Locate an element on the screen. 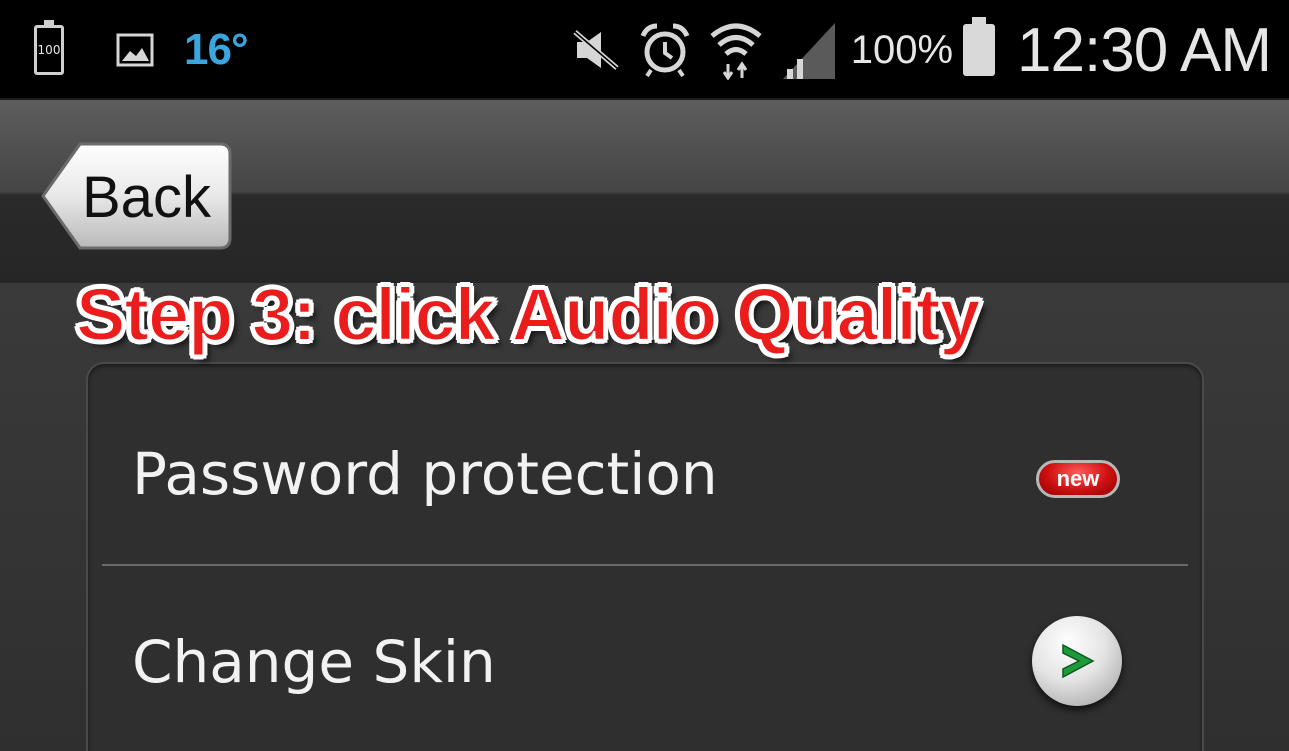 Image resolution: width=1289 pixels, height=751 pixels. settings-item-label: Password protection is located at coordinates (425, 474).